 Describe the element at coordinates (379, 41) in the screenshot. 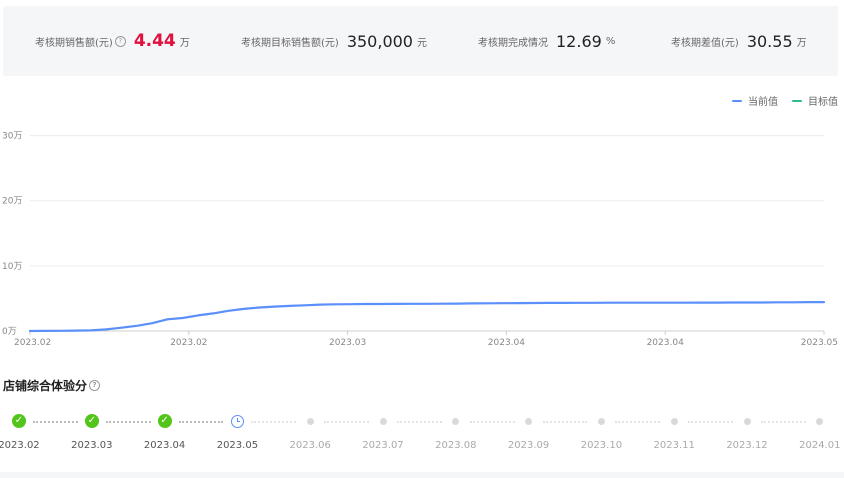

I see `stat-target-value: 350,000` at that location.